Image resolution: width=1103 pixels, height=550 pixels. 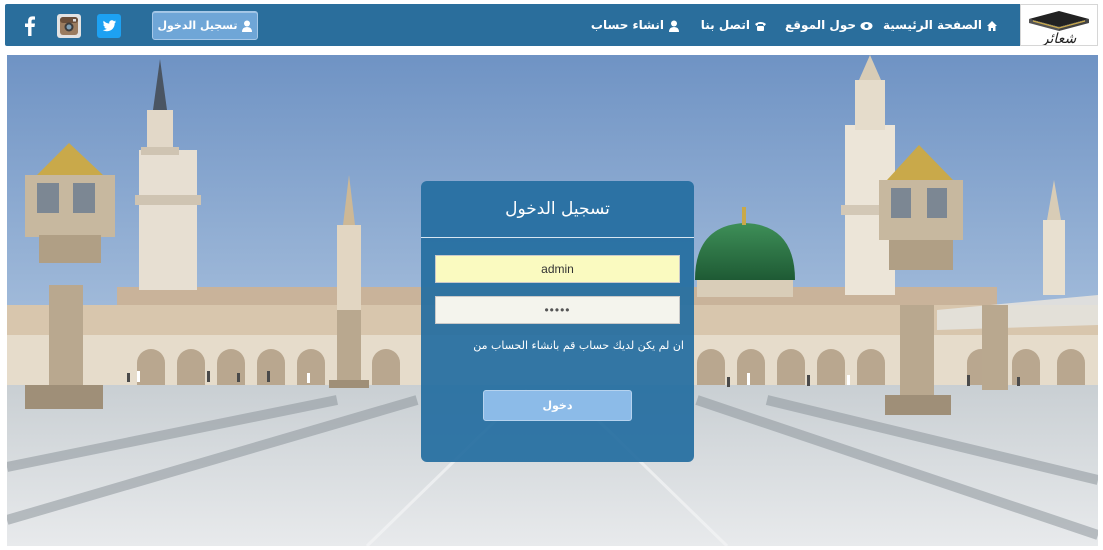 I want to click on login-submit-button: دخول, so click(x=557, y=405).